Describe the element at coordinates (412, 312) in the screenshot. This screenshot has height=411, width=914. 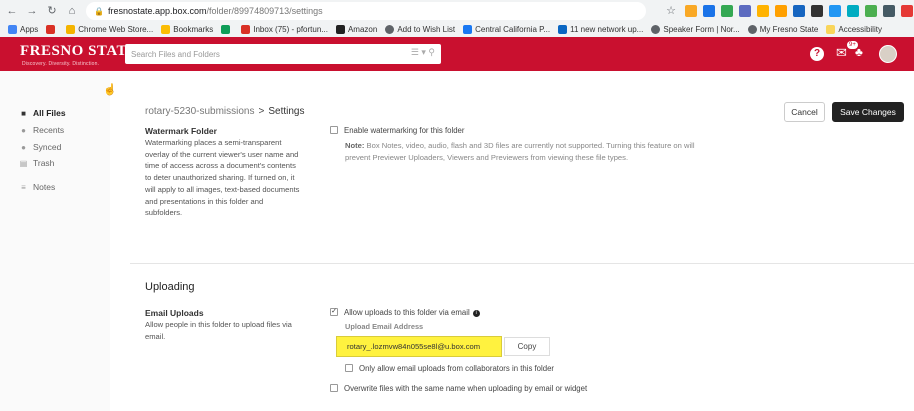
I see `allow-email-uploads-label: Allow uploads to this folder via email i` at that location.